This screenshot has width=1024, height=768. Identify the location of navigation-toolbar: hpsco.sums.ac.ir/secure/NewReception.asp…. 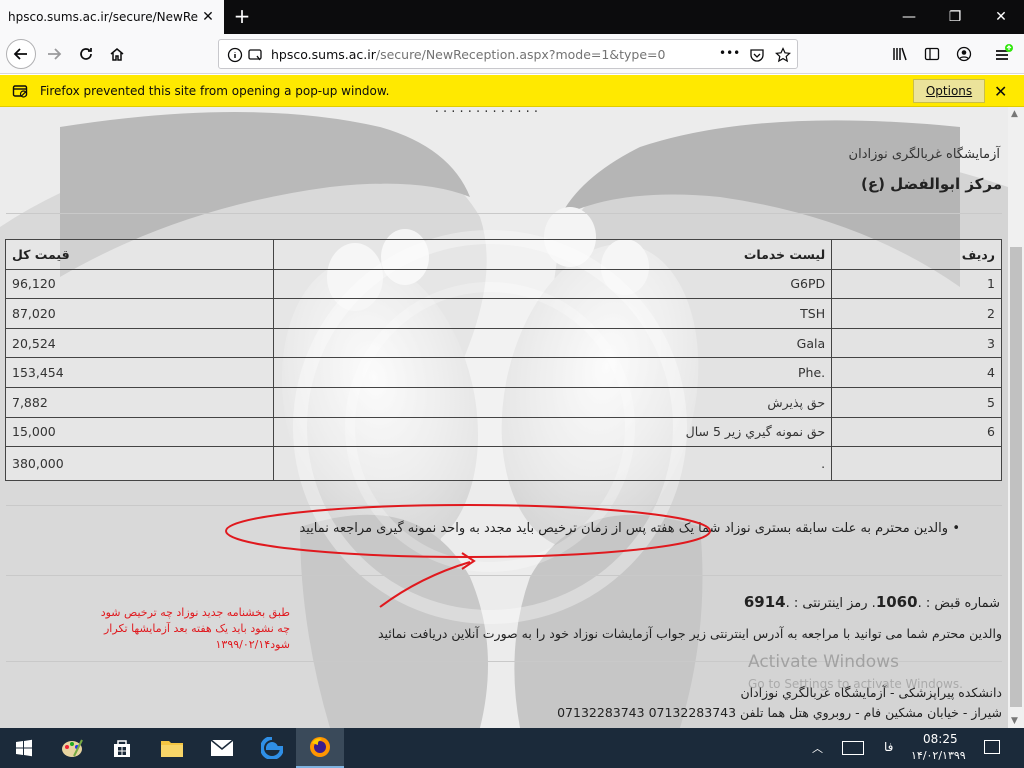
(512, 54).